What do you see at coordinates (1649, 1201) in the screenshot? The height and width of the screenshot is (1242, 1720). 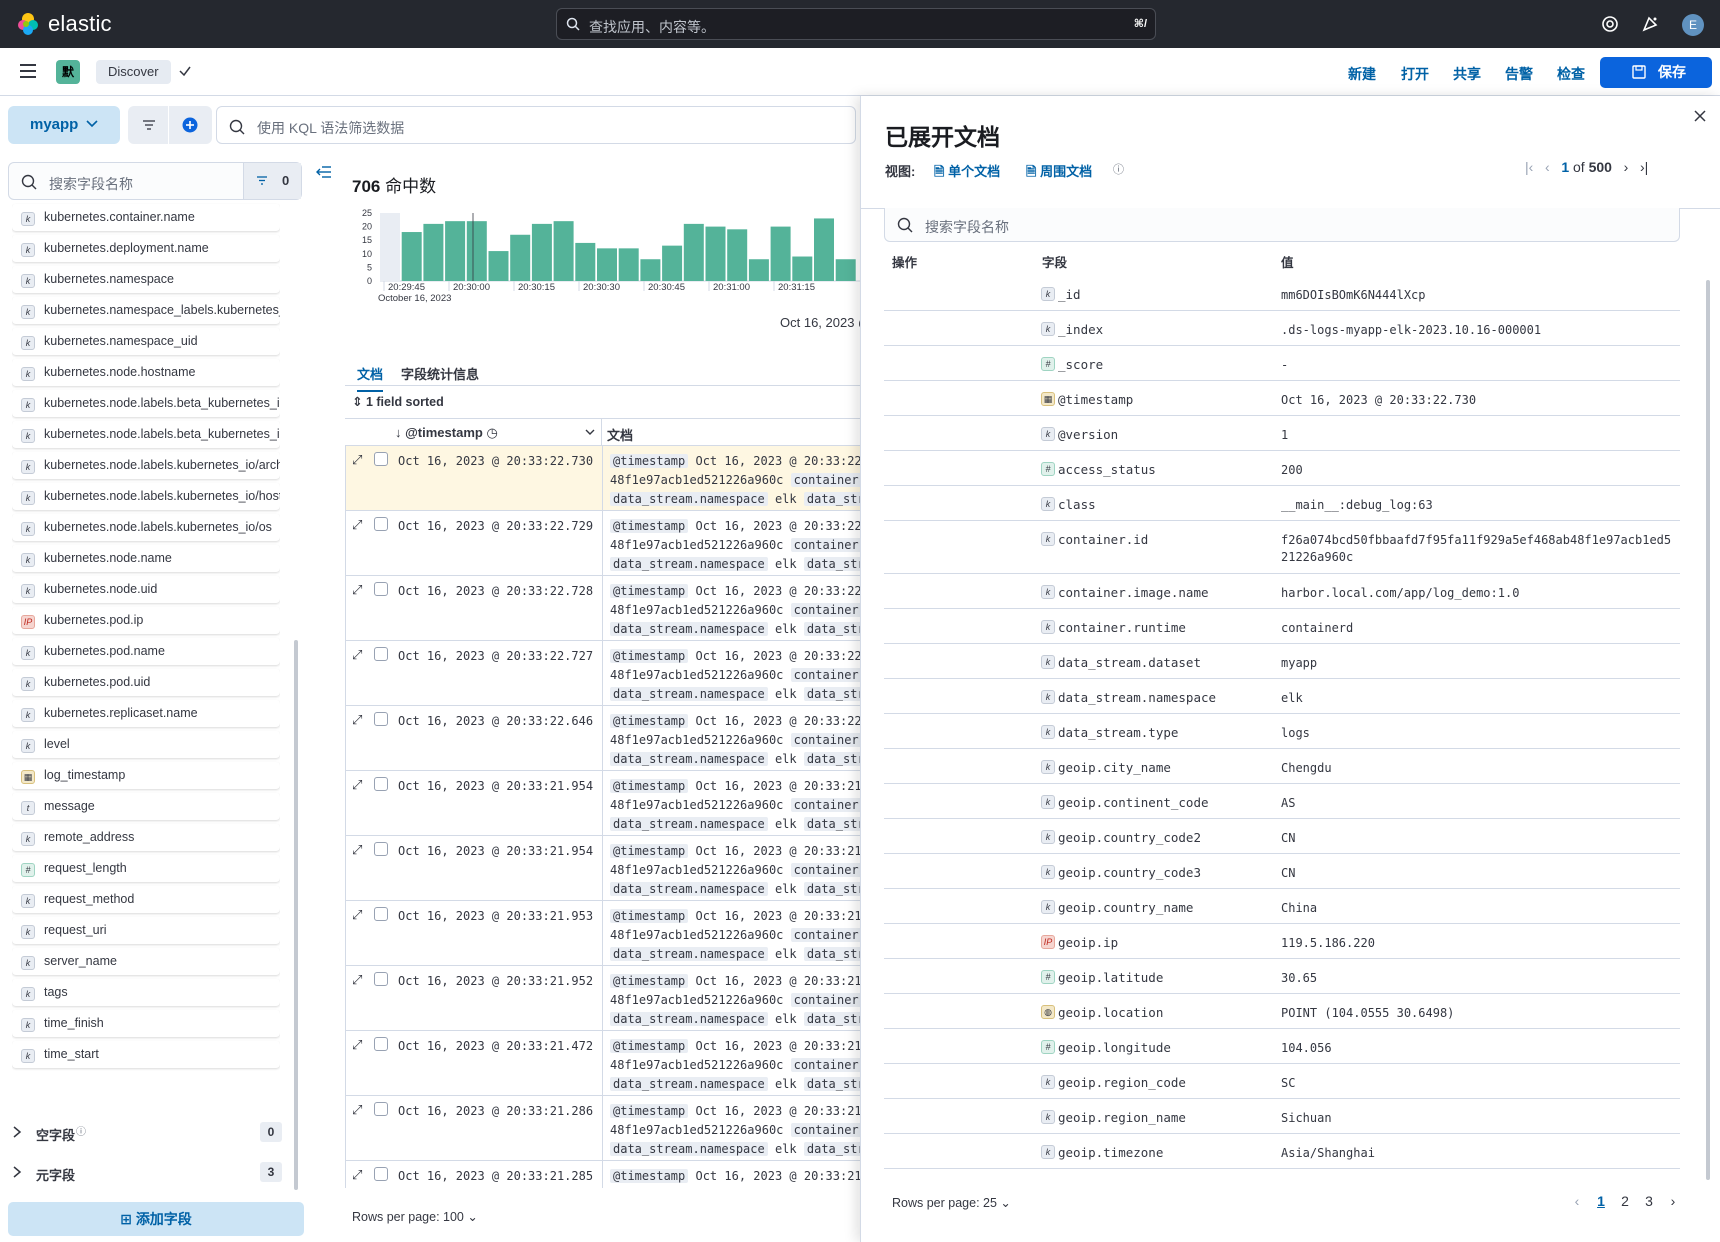 I see `page-link: 3` at bounding box center [1649, 1201].